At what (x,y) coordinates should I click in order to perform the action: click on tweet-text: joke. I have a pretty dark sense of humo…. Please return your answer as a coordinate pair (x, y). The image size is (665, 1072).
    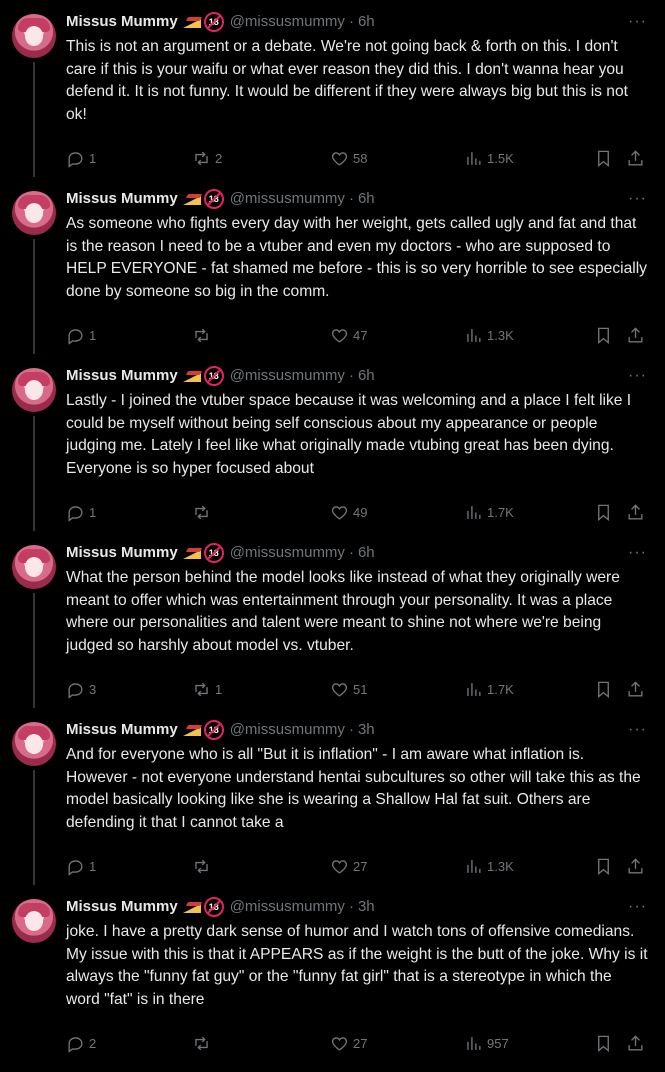
    Looking at the image, I should click on (357, 965).